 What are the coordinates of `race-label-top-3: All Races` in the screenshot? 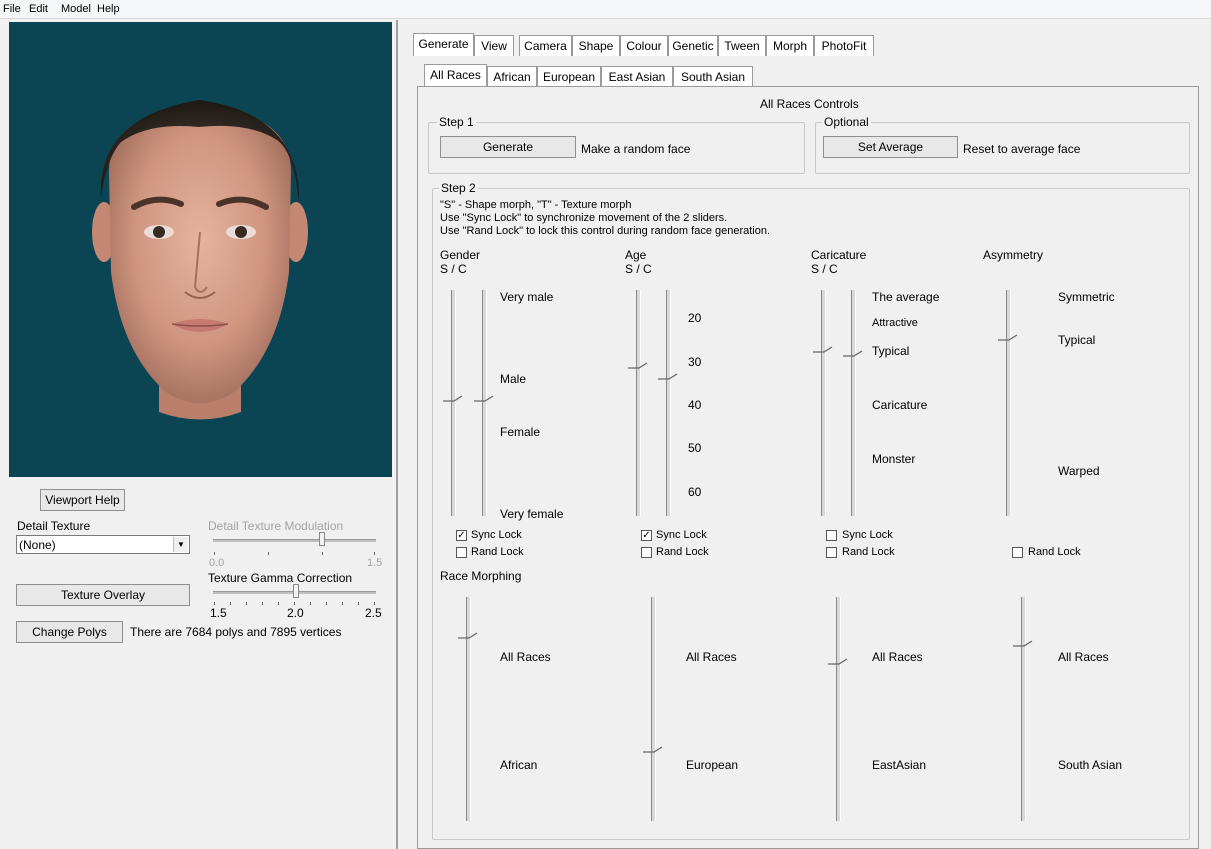 It's located at (897, 657).